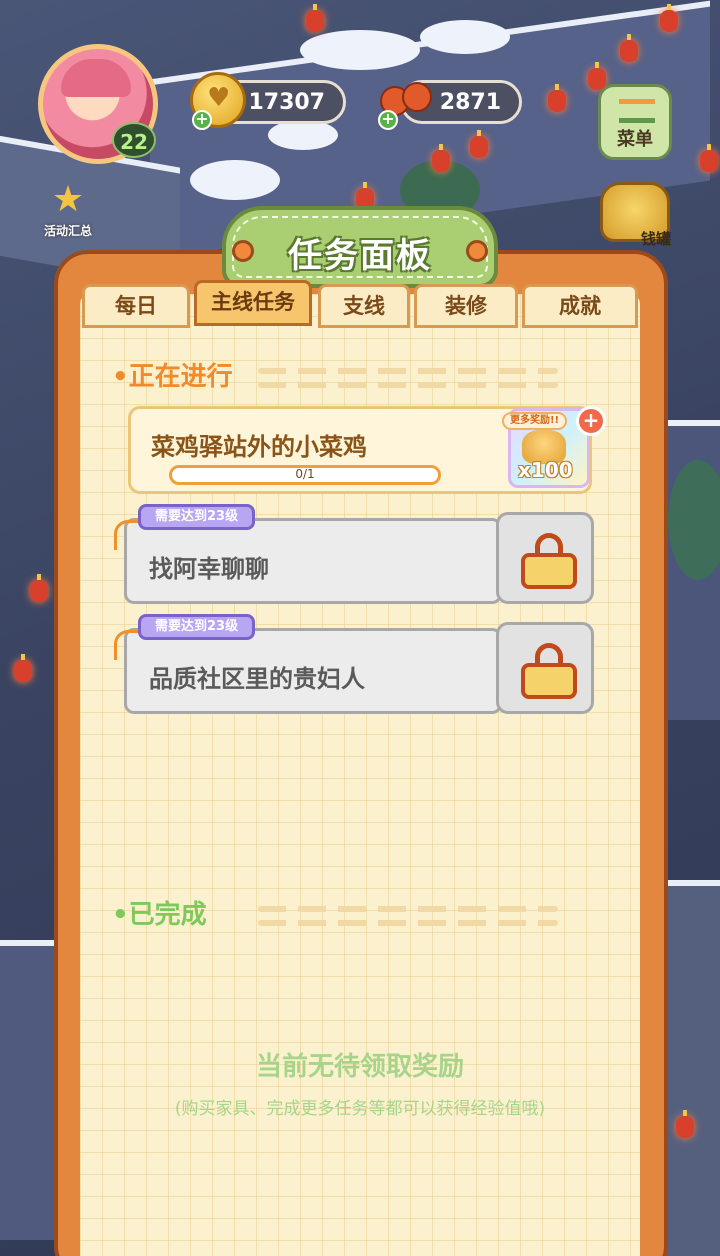  Describe the element at coordinates (134, 140) in the screenshot. I see `level-badge: 22` at that location.